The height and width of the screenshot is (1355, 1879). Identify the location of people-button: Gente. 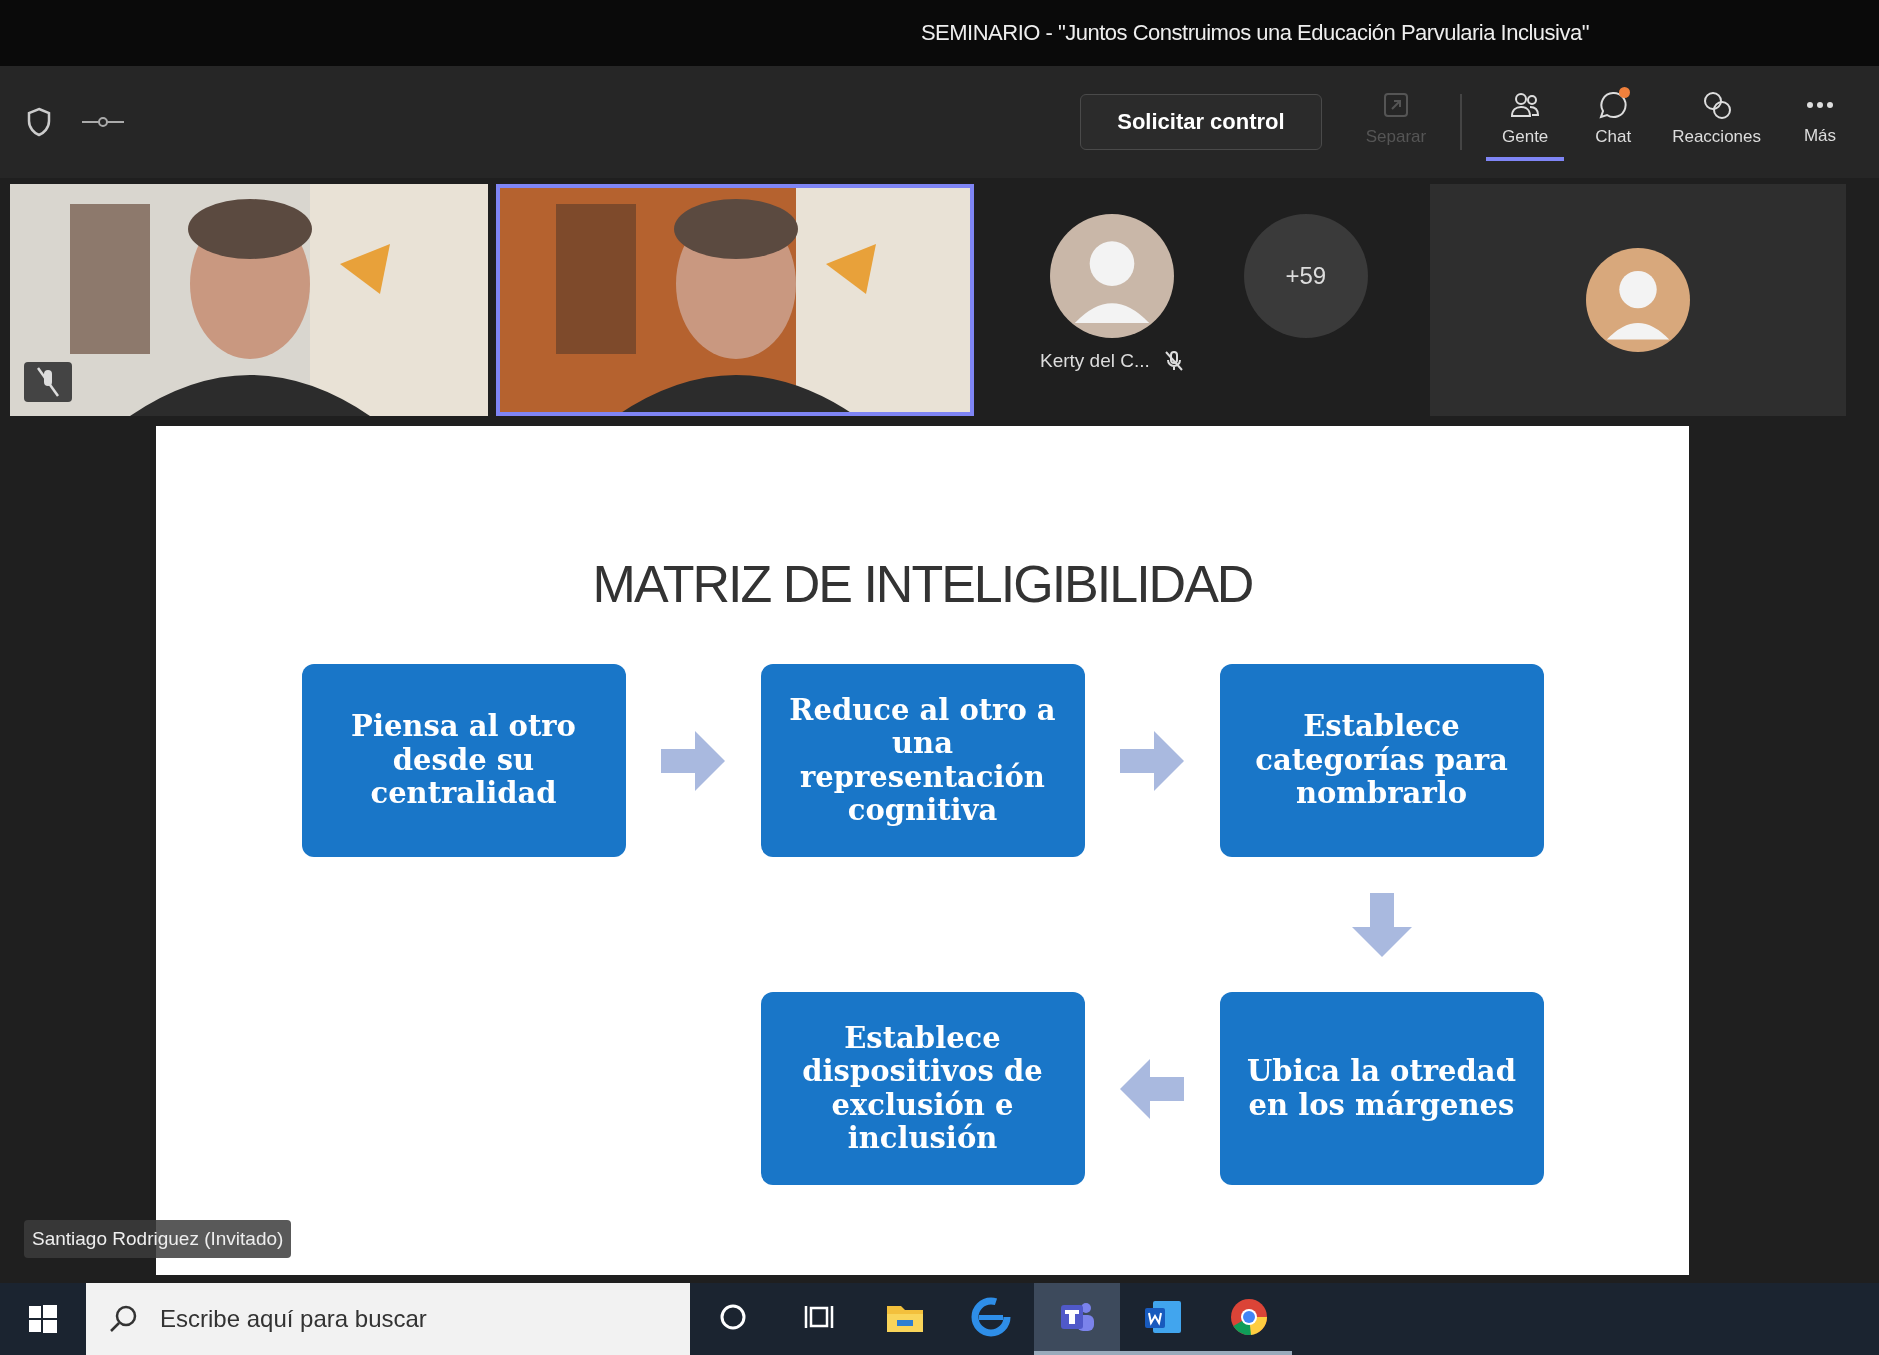
(1525, 122).